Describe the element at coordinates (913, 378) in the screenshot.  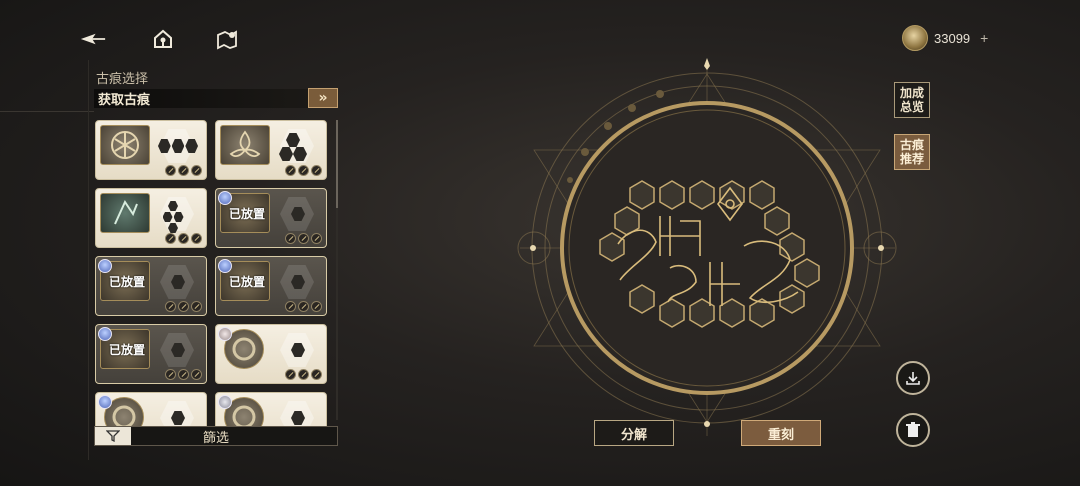
I see `download-icon` at that location.